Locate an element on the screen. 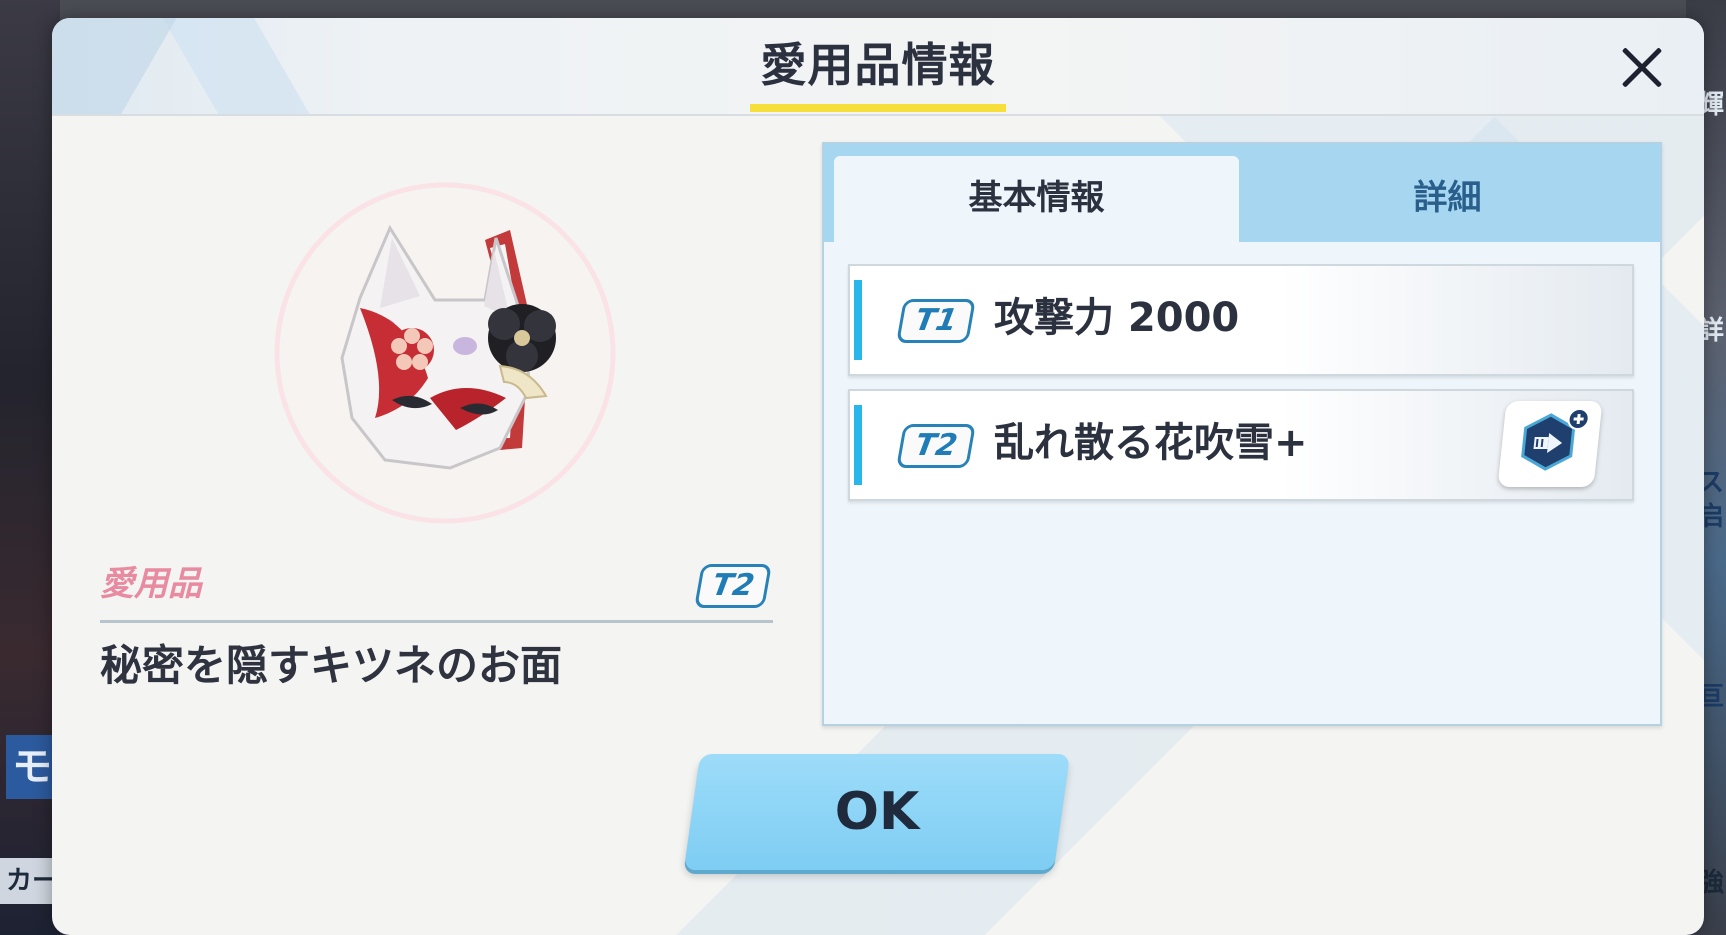 Image resolution: width=1726 pixels, height=935 pixels. effect-text: 攻撃力 2000 is located at coordinates (1117, 318).